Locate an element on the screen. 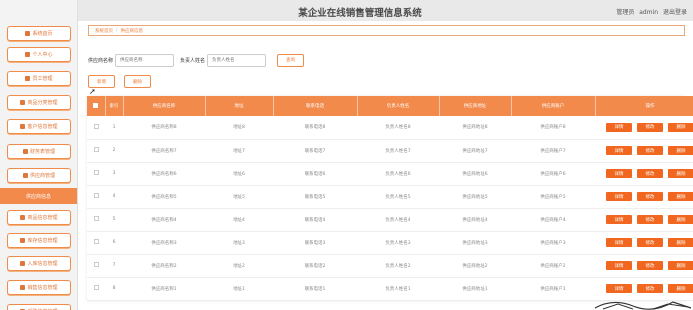 The image size is (693, 310). table-cell: 供应商账户3 is located at coordinates (553, 243).